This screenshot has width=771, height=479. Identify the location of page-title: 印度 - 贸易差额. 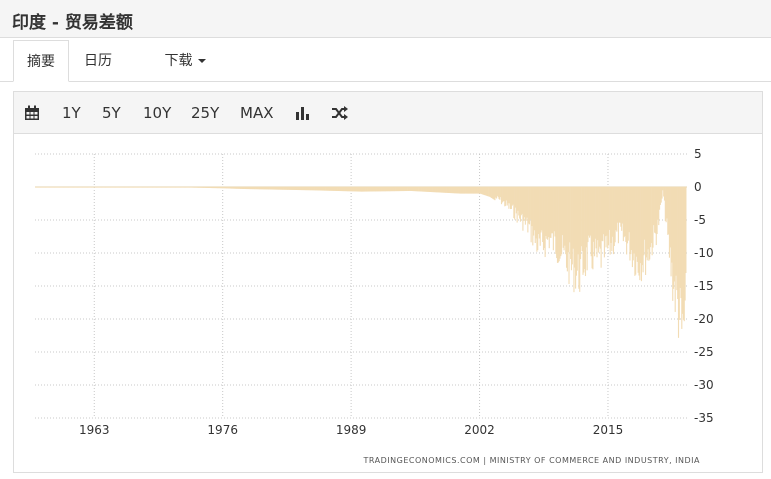
(72, 23).